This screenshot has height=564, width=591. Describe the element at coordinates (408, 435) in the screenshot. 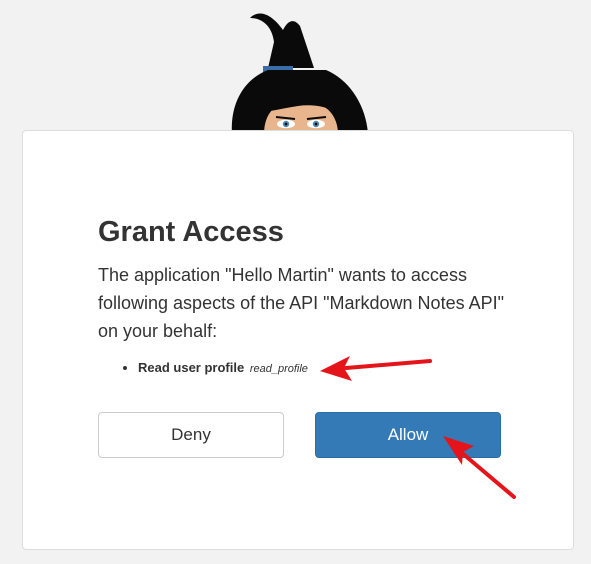

I see `allow-button: Allow` at that location.